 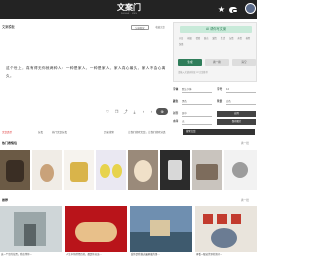 I want to click on background-label: 背景, so click(x=220, y=101).